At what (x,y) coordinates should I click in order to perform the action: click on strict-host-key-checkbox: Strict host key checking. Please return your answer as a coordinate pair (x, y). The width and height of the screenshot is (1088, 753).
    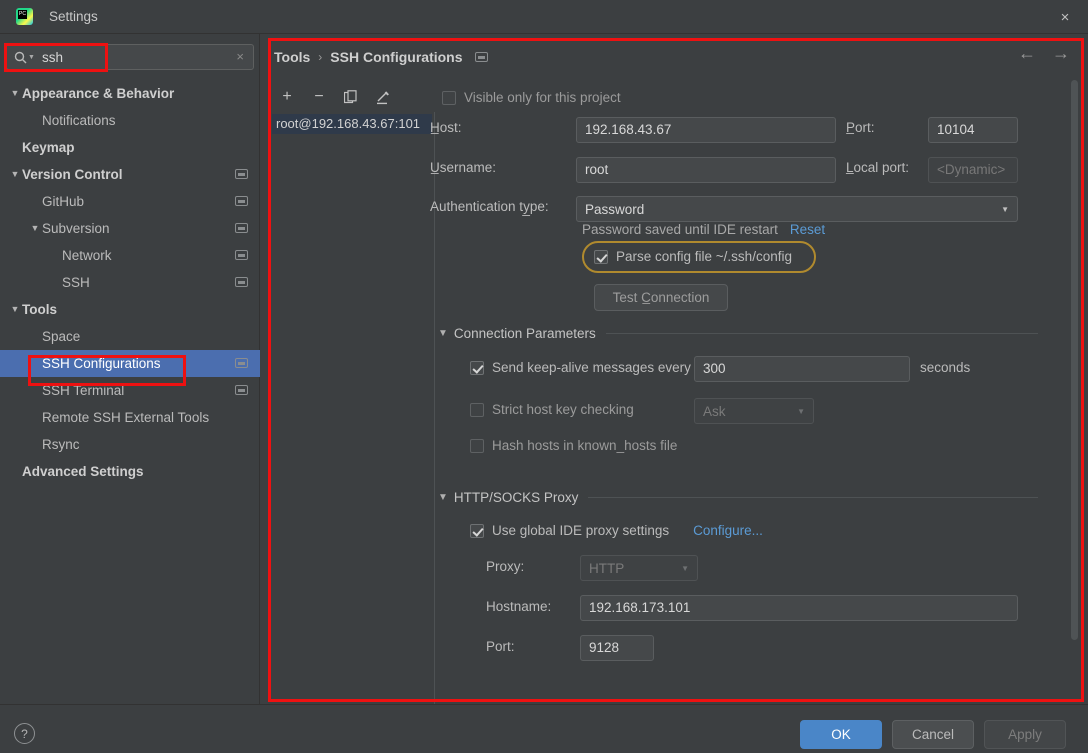
    Looking at the image, I should click on (552, 409).